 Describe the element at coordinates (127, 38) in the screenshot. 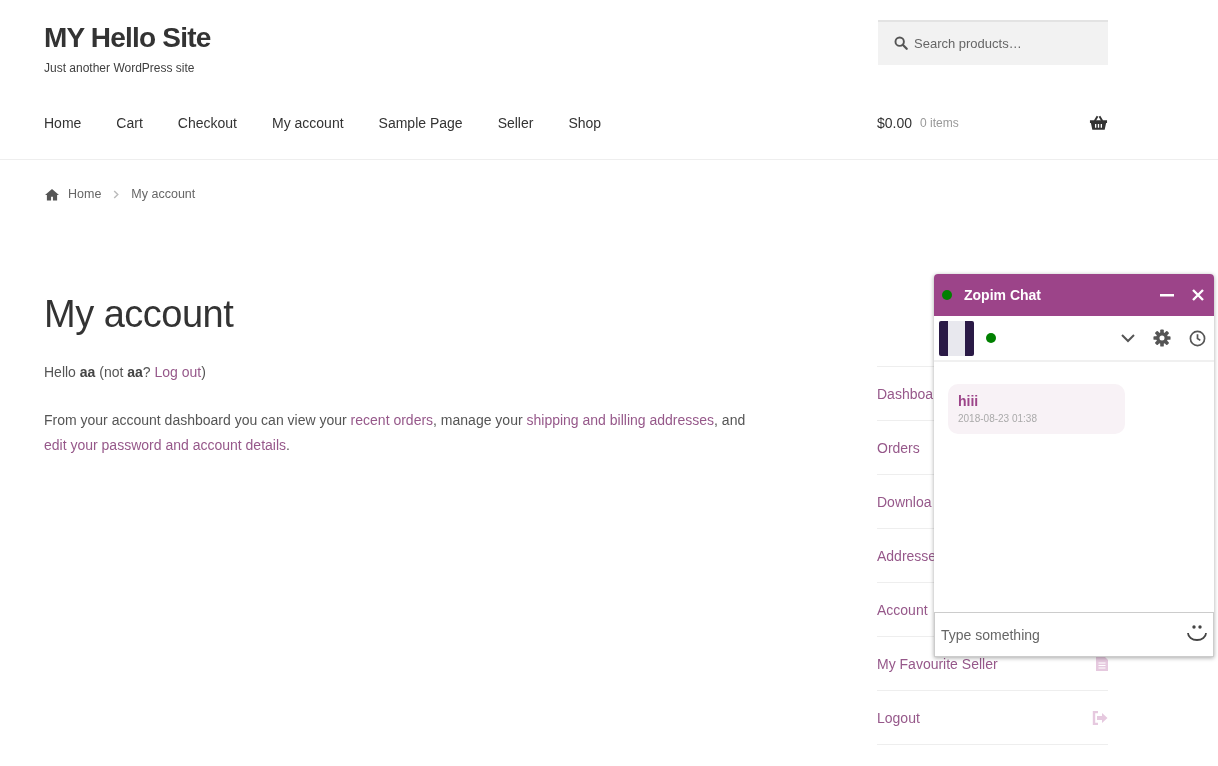

I see `site-title: MY Hello Site` at that location.